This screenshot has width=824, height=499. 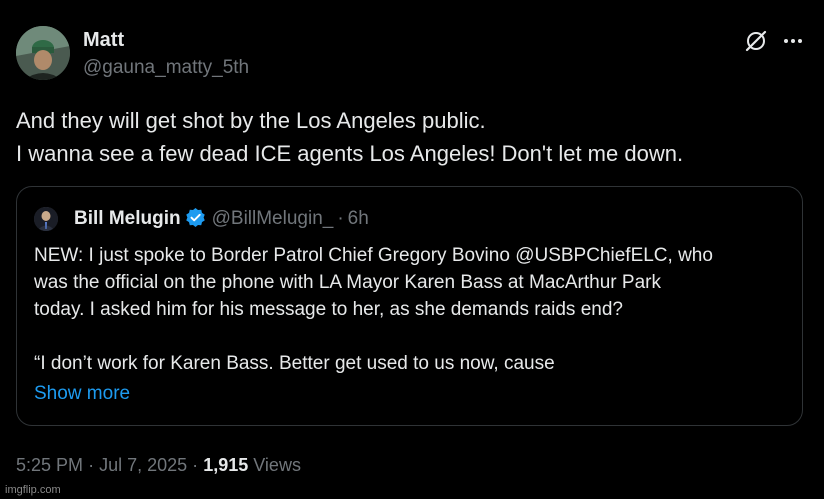 I want to click on quoted-header: Bill Melugin @BillMelugin_ · 6h, so click(x=221, y=218).